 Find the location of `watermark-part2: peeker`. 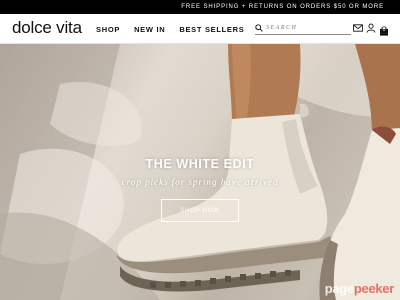

watermark-part2: peeker is located at coordinates (373, 288).